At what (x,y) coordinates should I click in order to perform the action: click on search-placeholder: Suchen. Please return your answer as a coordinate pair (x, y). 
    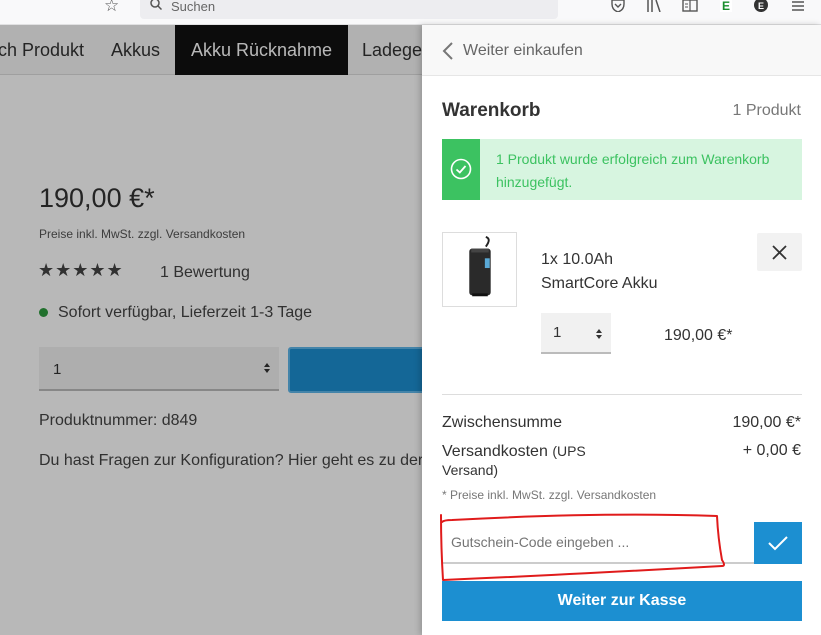
    Looking at the image, I should click on (193, 7).